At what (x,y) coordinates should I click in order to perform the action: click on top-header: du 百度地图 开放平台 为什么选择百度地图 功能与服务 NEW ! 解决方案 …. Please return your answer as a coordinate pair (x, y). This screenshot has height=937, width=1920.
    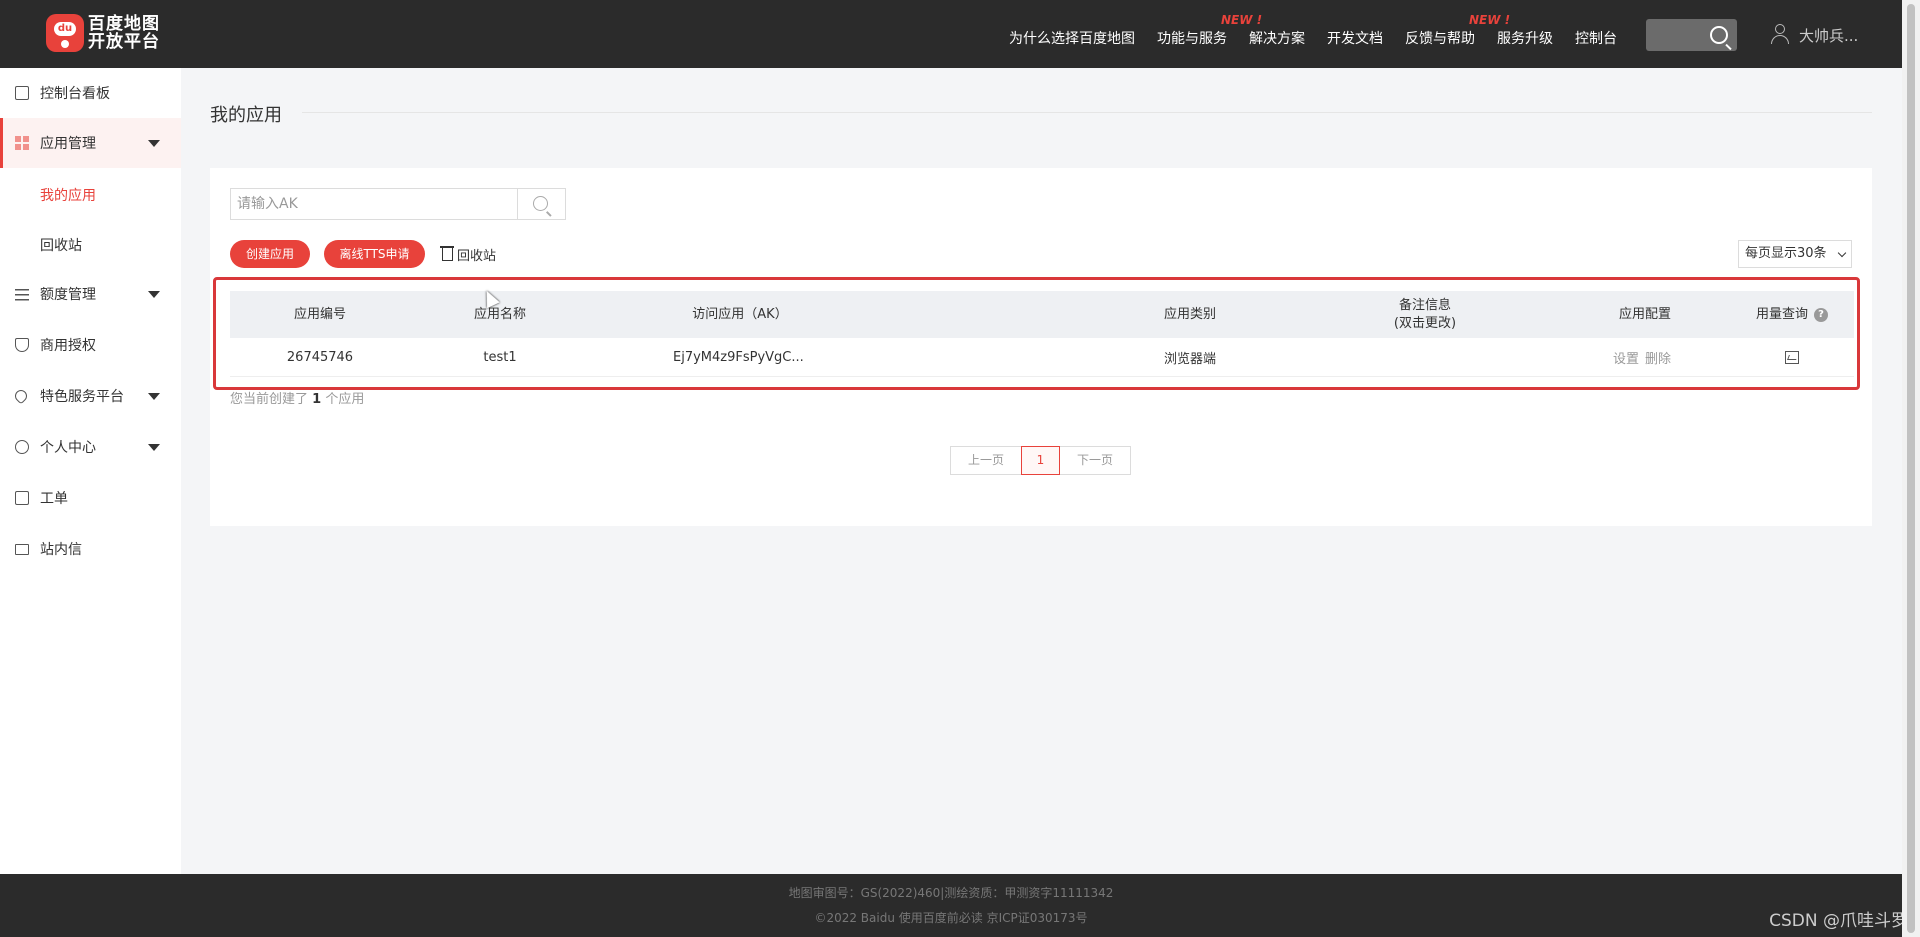
    Looking at the image, I should click on (951, 34).